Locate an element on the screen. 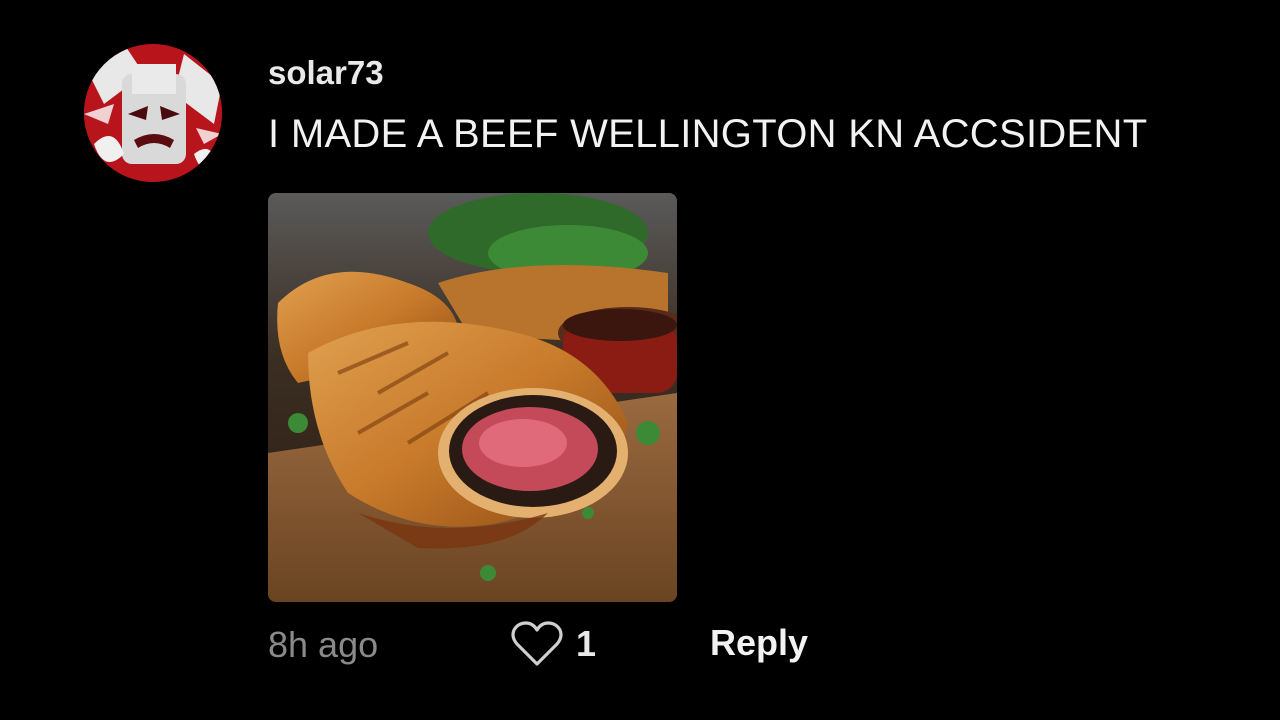  reply-button: Reply is located at coordinates (759, 643).